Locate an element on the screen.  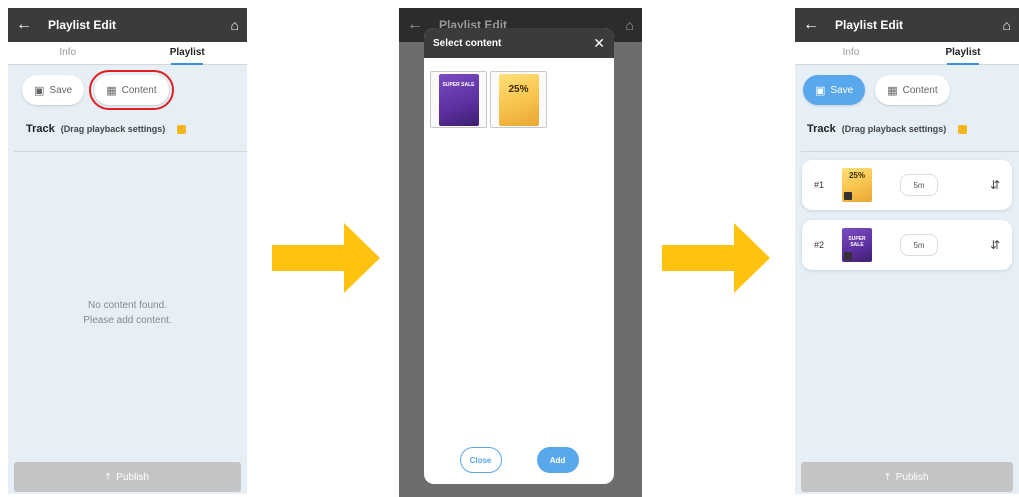
track-number: #2 is located at coordinates (819, 245).